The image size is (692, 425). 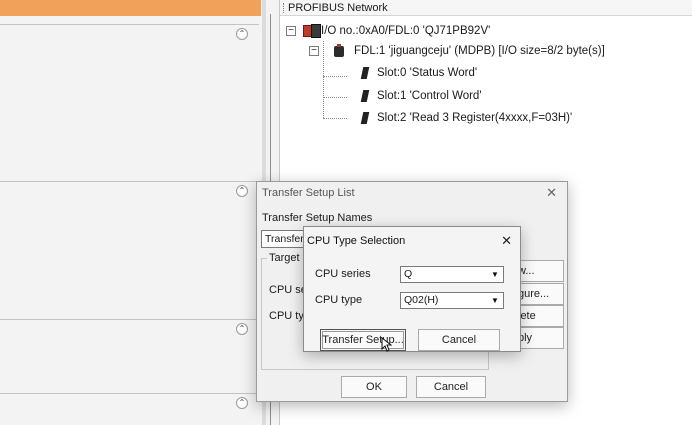 I want to click on cpu-series-select: Q ▼, so click(x=452, y=274).